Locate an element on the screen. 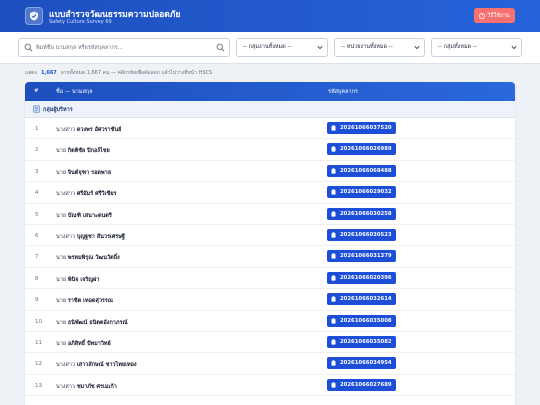  work-group-select: -- กลุ่มงานทั้งหมด -- is located at coordinates (282, 47).